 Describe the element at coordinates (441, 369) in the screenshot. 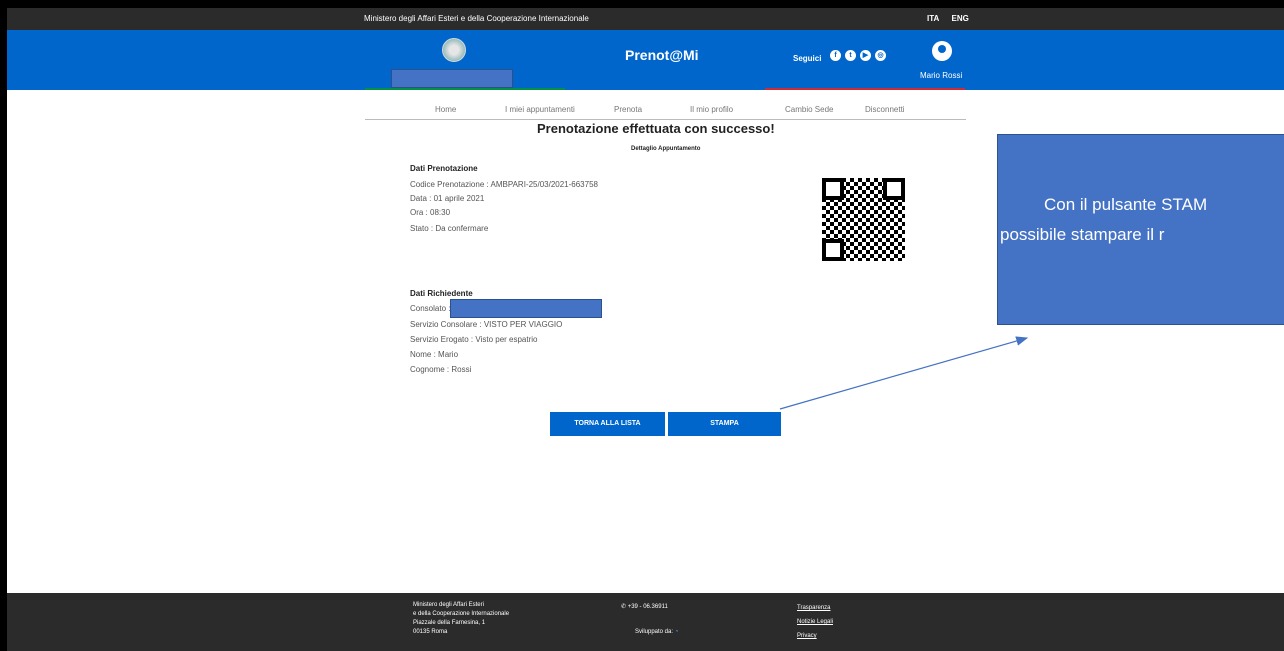

I see `applicant-surname: Cognome : Rossi` at that location.